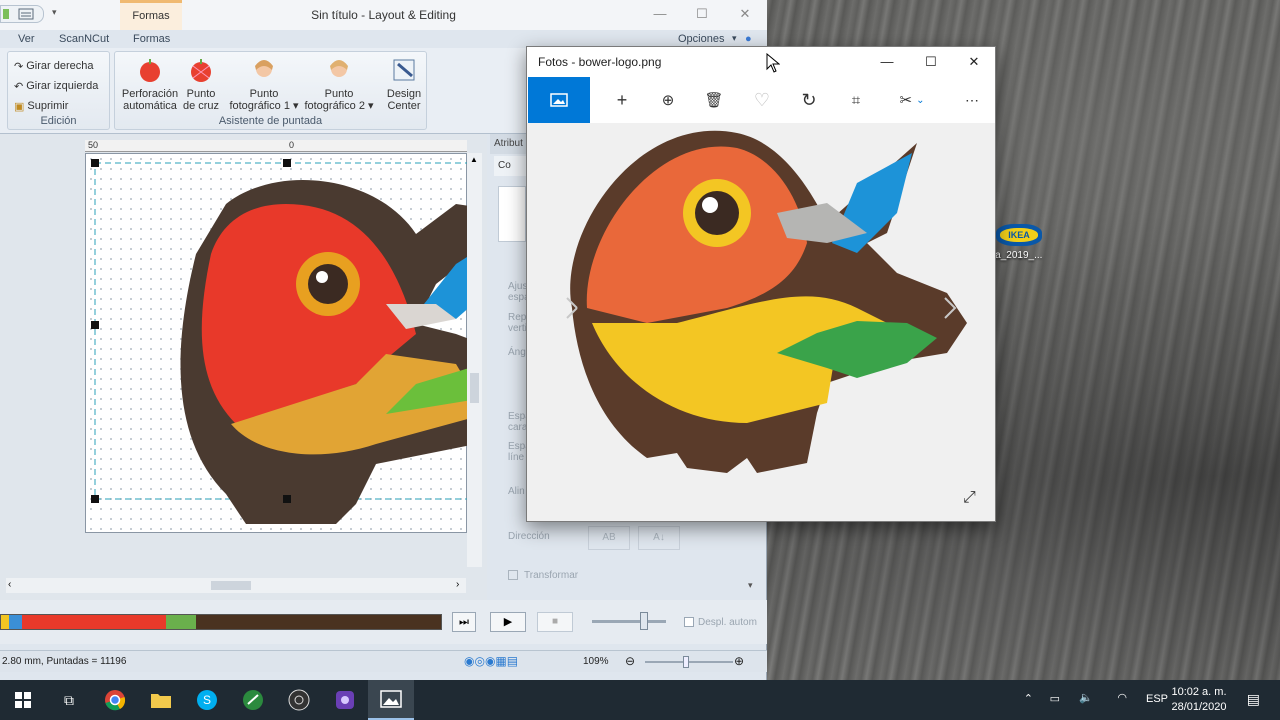 This screenshot has height=720, width=1280. I want to click on tray-expand-icon: ⌃, so click(1028, 698).